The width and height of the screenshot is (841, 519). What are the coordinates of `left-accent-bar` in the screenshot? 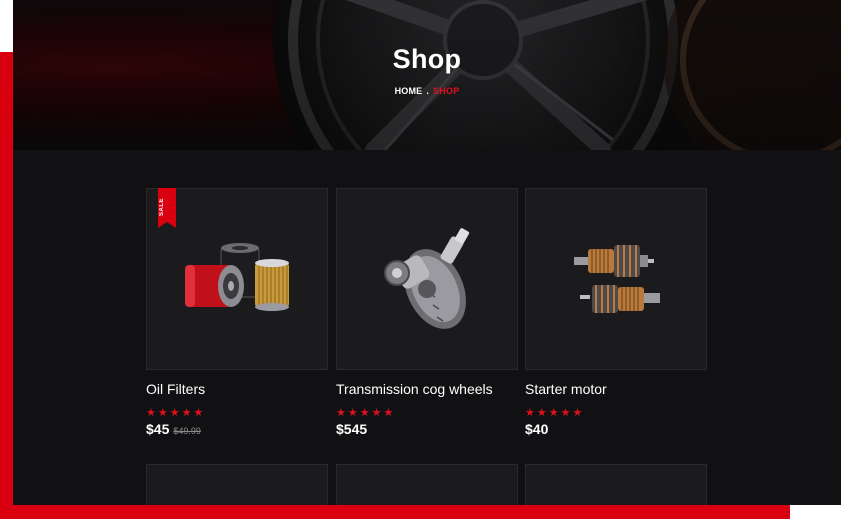 It's located at (6, 285).